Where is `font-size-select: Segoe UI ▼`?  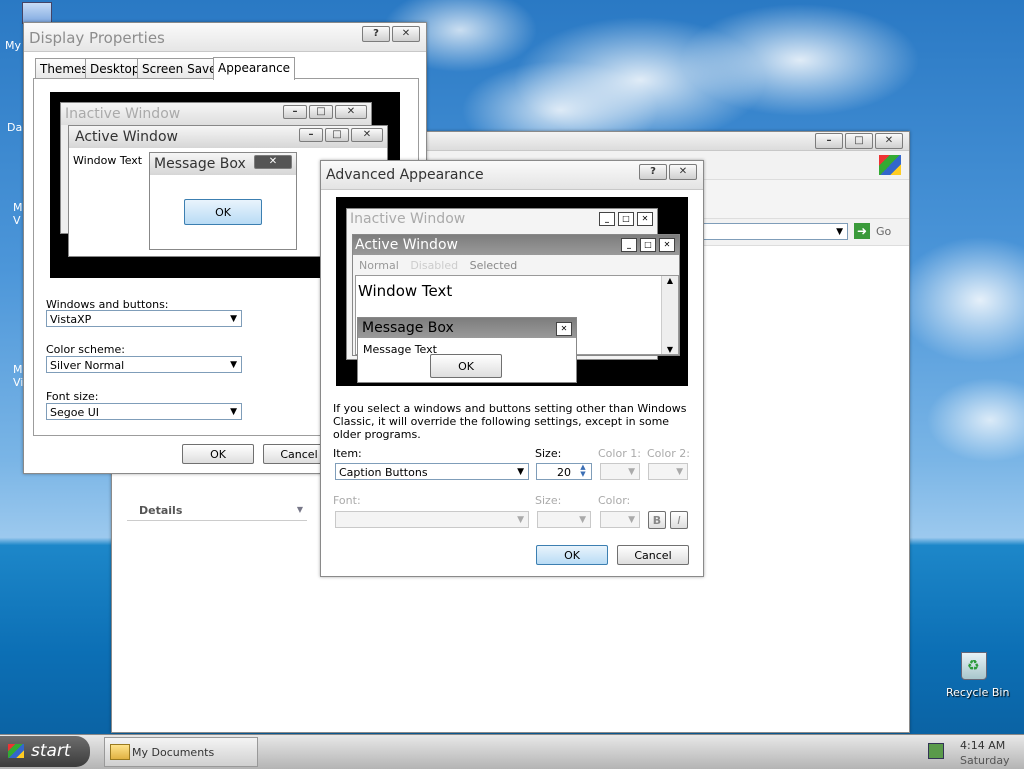
font-size-select: Segoe UI ▼ is located at coordinates (144, 411).